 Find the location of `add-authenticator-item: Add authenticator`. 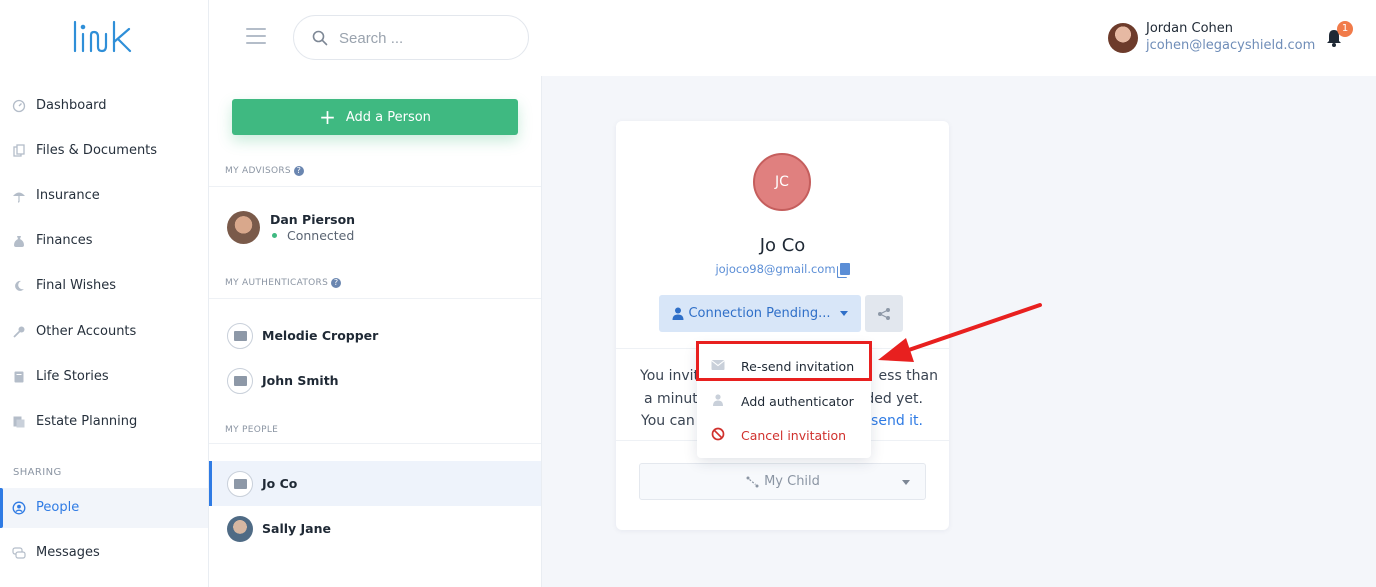

add-authenticator-item: Add authenticator is located at coordinates (784, 400).